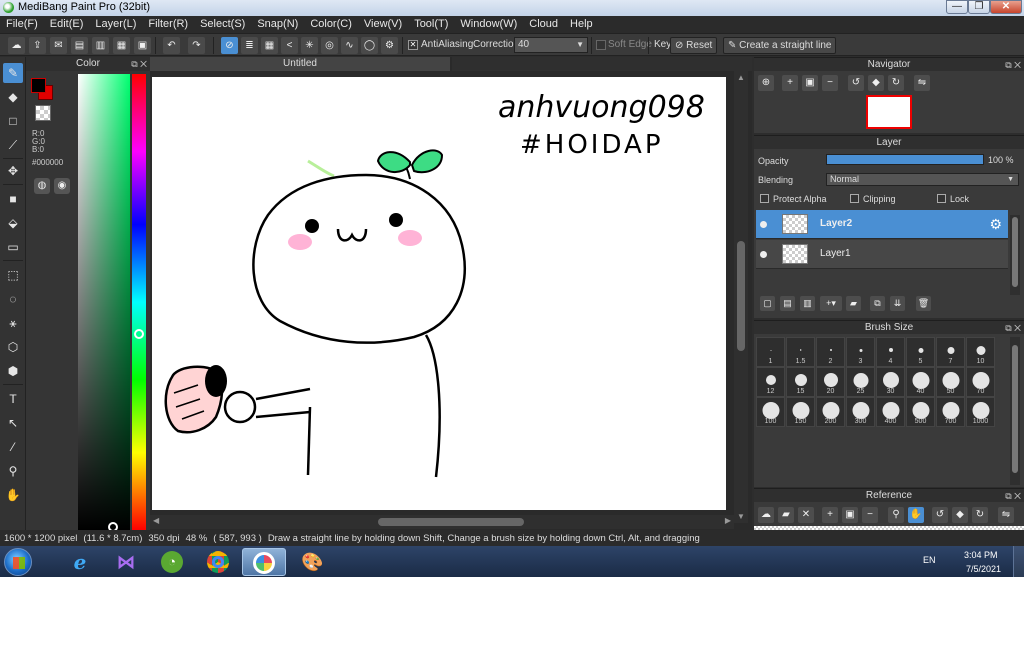 The width and height of the screenshot is (1024, 661). Describe the element at coordinates (156, 520) in the screenshot. I see `scroll-left-icon: ◀` at that location.